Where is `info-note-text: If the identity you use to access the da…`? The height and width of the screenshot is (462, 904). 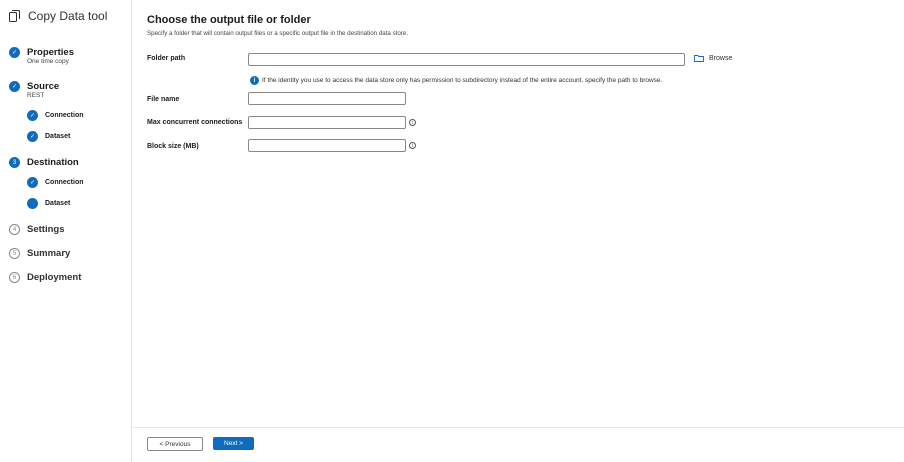 info-note-text: If the identity you use to access the da… is located at coordinates (462, 80).